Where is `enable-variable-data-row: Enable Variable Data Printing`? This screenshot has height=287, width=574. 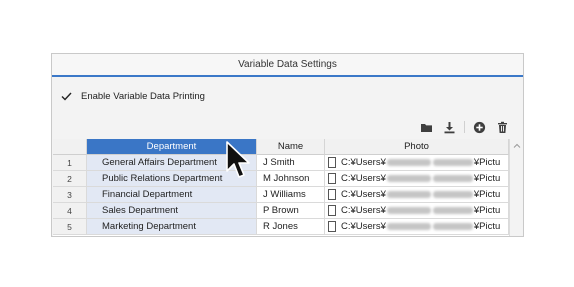 enable-variable-data-row: Enable Variable Data Printing is located at coordinates (132, 96).